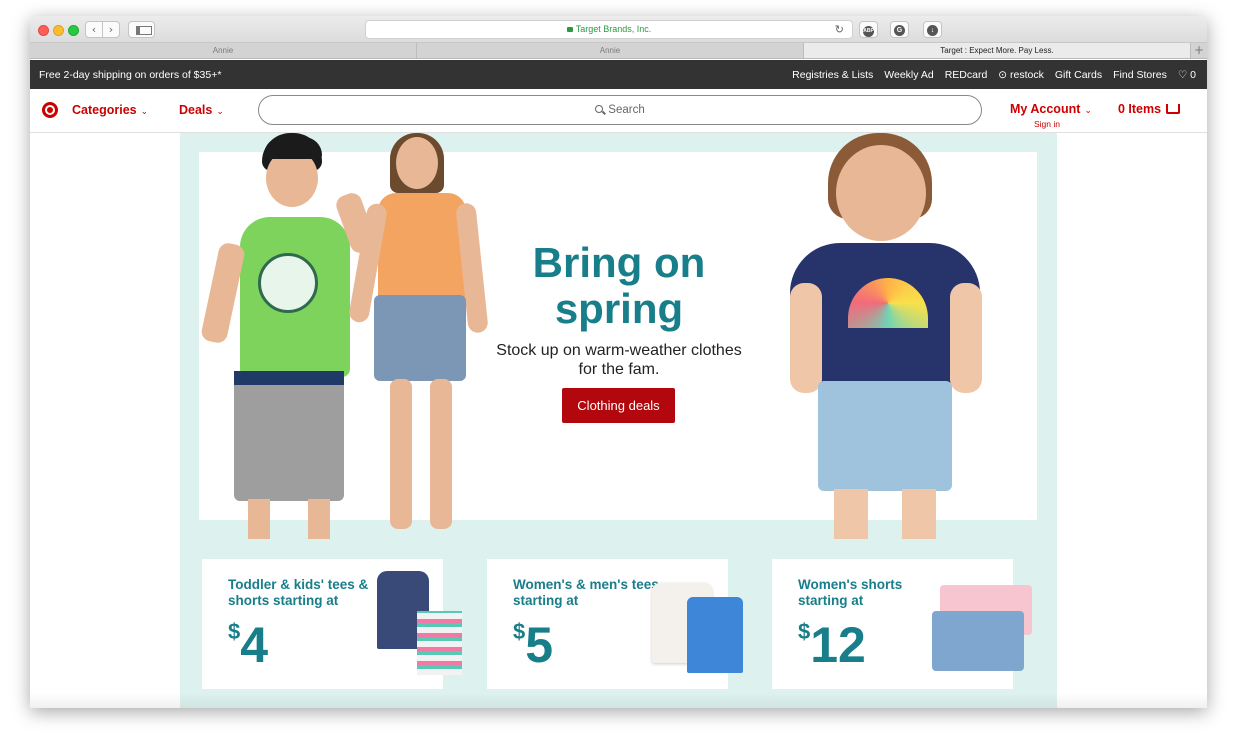  What do you see at coordinates (586, 592) in the screenshot?
I see `card-title: Women's & men's tees starting at` at bounding box center [586, 592].